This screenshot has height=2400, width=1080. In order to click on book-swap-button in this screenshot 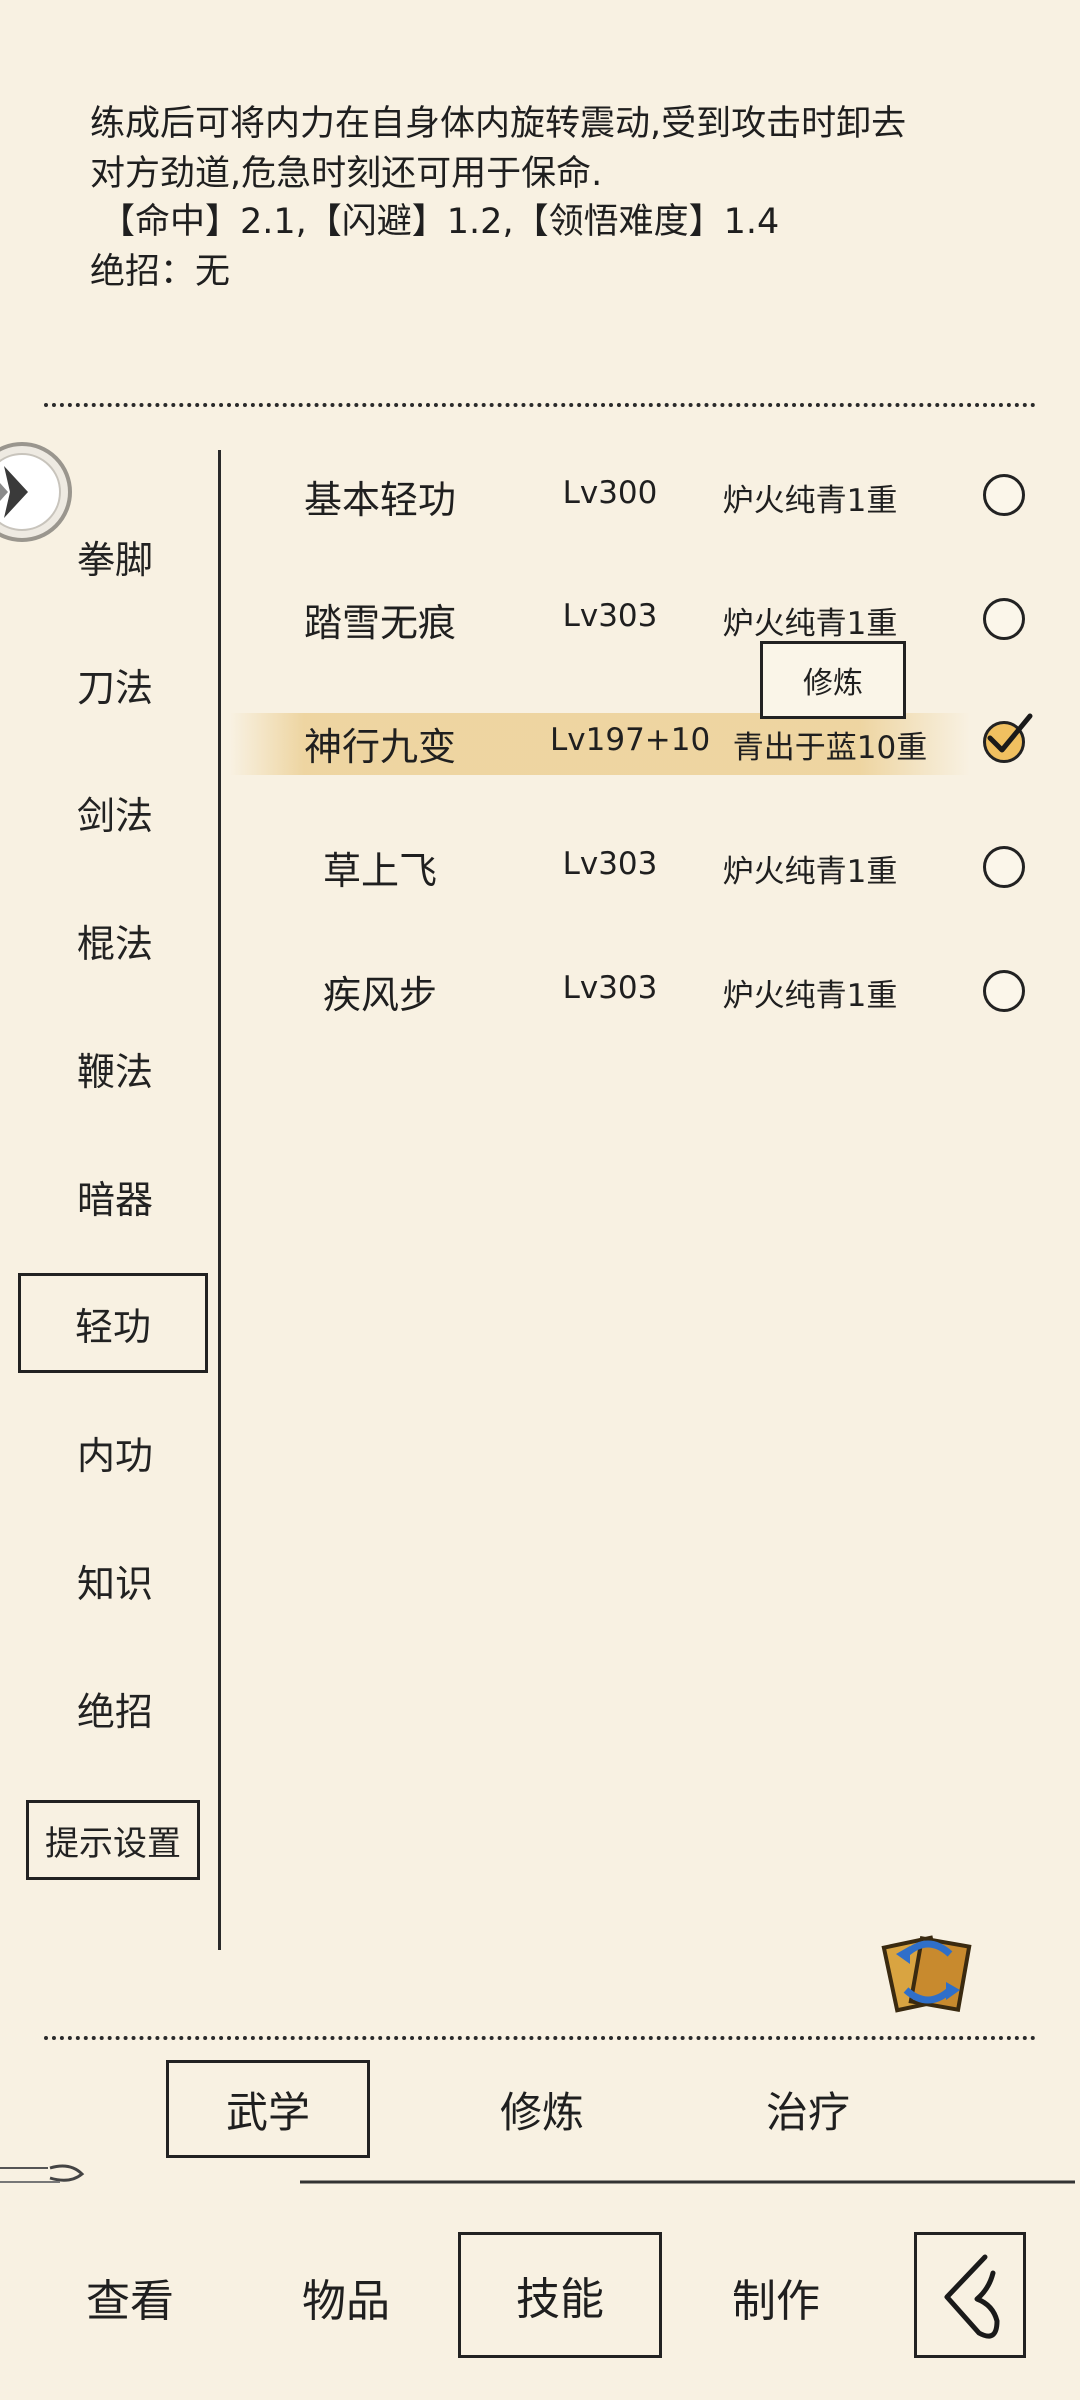, I will do `click(928, 1972)`.